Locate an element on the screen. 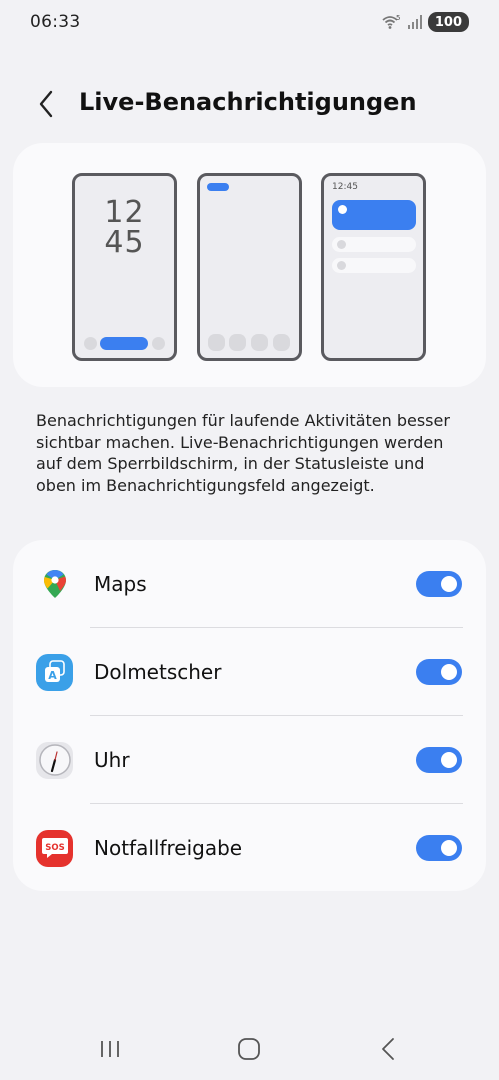 This screenshot has height=1080, width=499. dolmetscher-toggle is located at coordinates (439, 672).